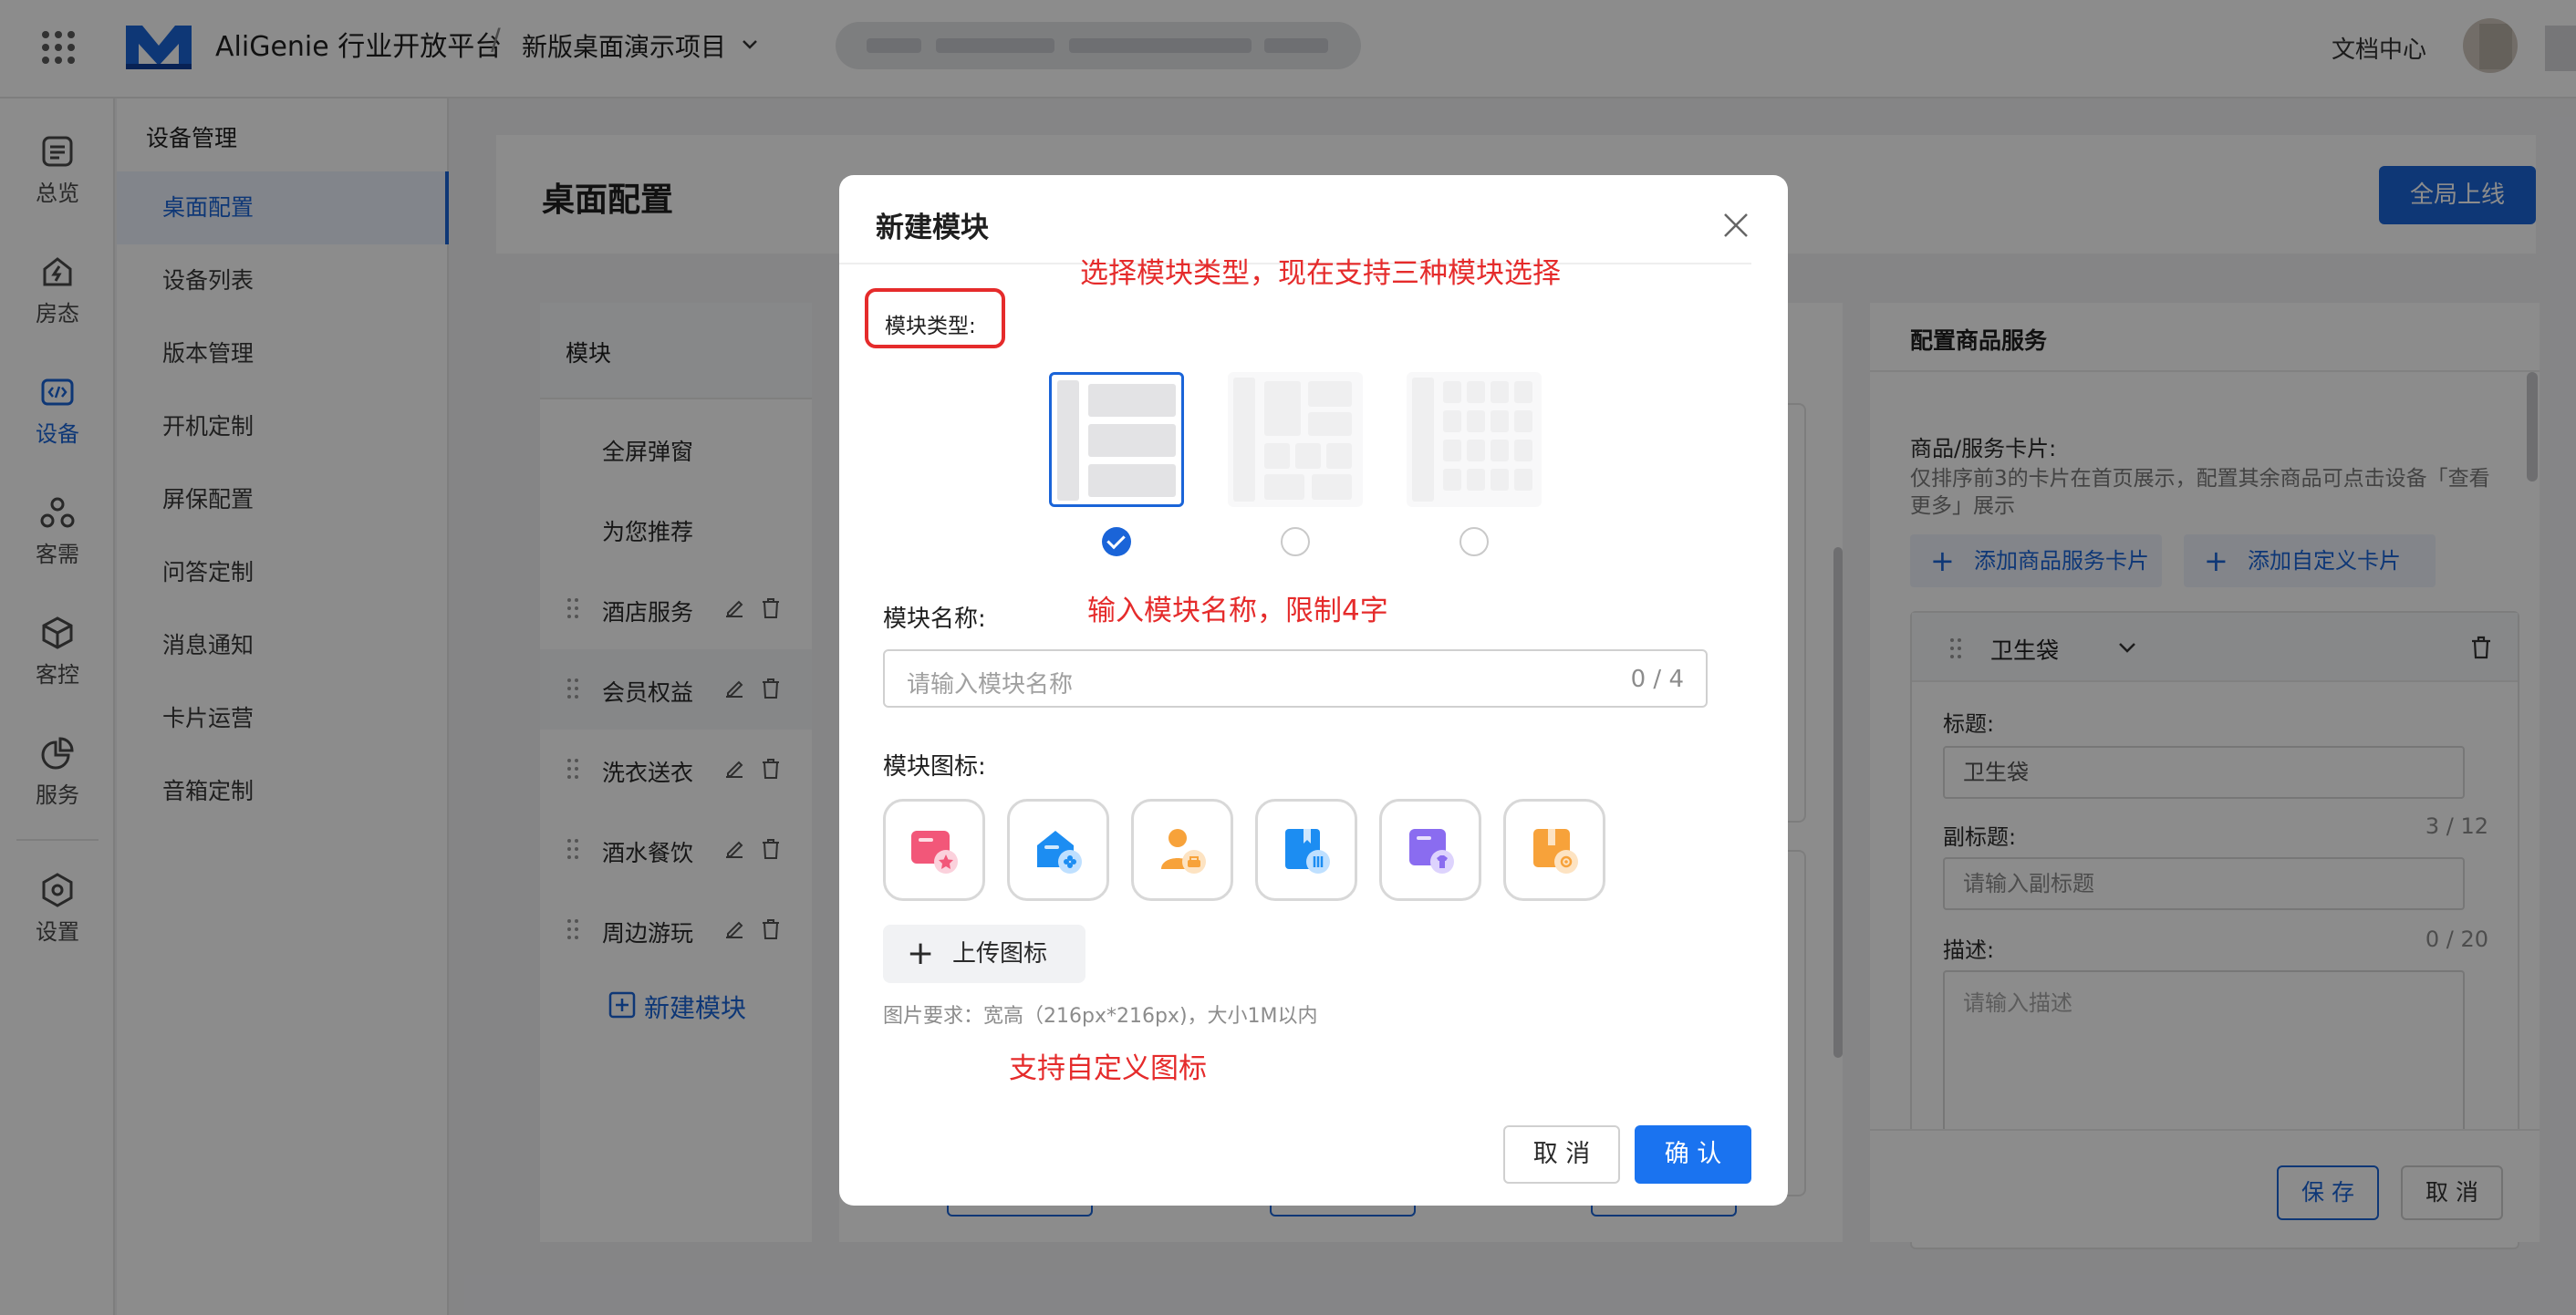  Describe the element at coordinates (1561, 1154) in the screenshot. I see `dialog-cancel-button: 取 消` at that location.